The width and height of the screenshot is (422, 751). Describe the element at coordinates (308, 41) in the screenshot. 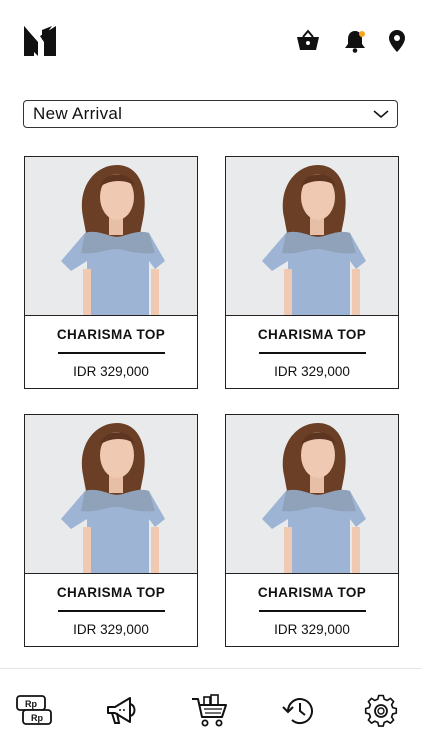

I see `basket-icon` at that location.